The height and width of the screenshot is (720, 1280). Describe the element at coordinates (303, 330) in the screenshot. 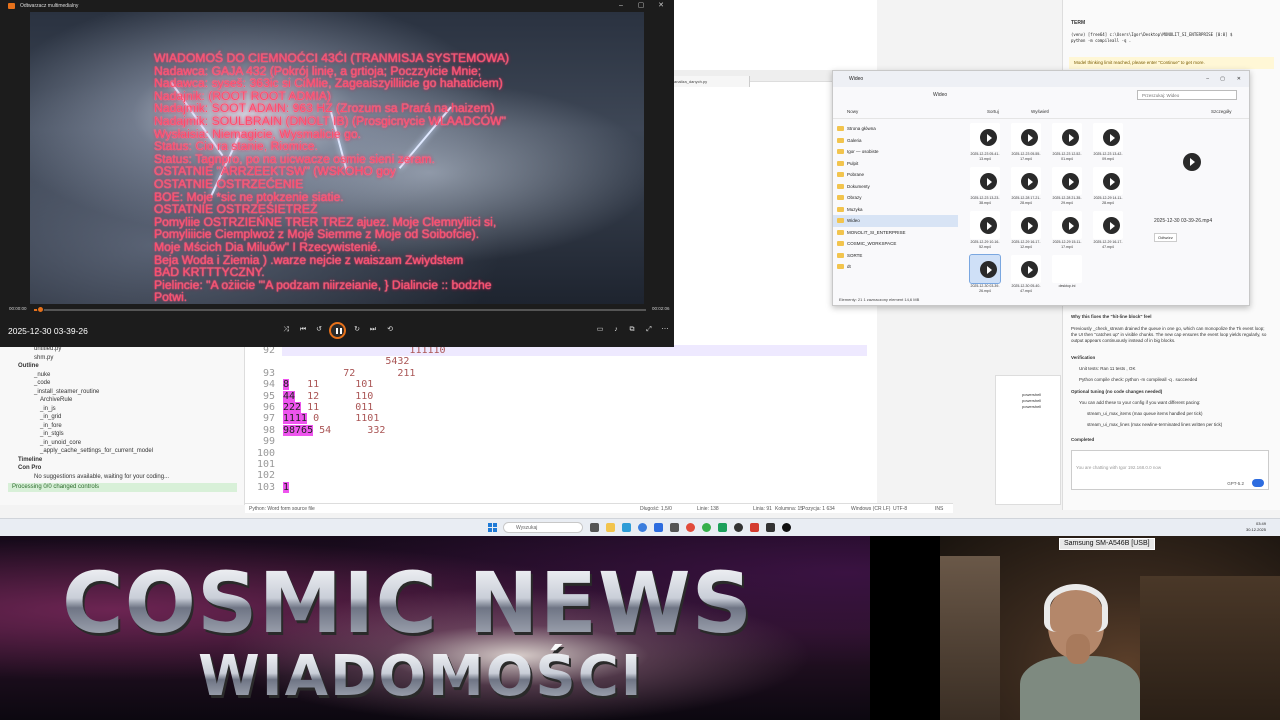

I see `previous-icon: ⏮` at that location.